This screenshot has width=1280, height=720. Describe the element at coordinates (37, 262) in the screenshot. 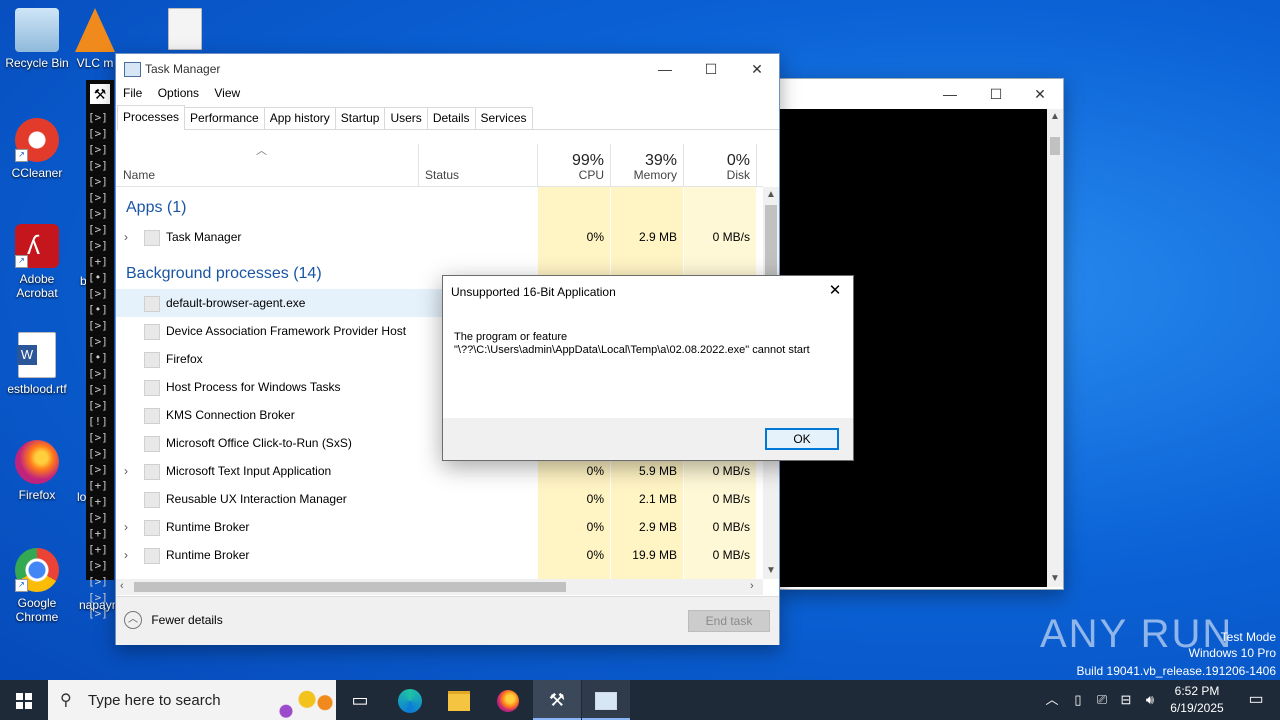

I see `desktop-icon-adobe-acrobat: ʎ ↗ Adobe Acrobat` at that location.